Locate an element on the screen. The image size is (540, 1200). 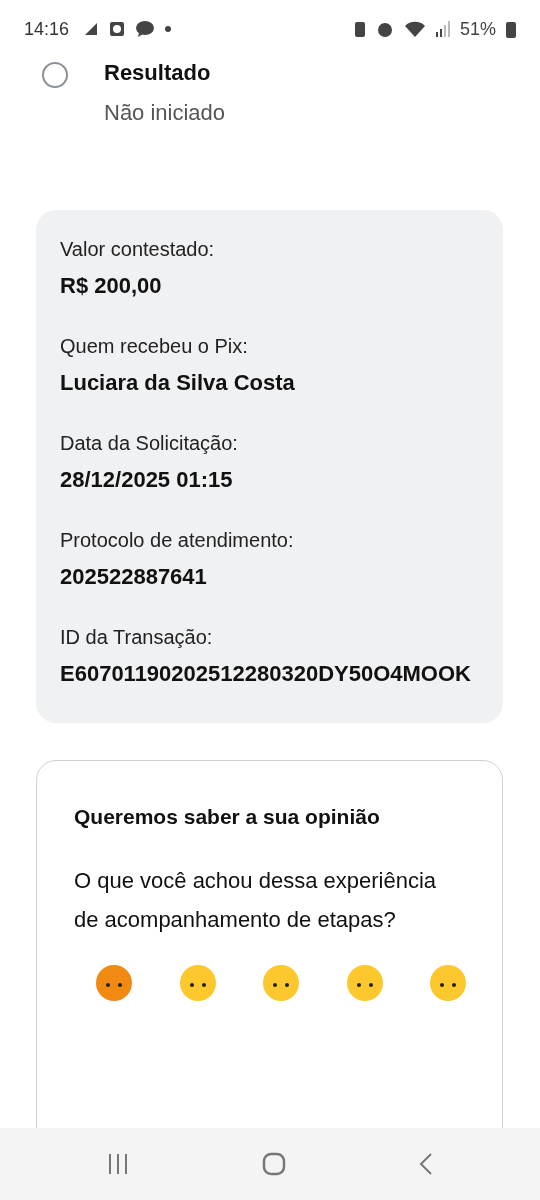
status-time: 14:16 is located at coordinates (47, 29).